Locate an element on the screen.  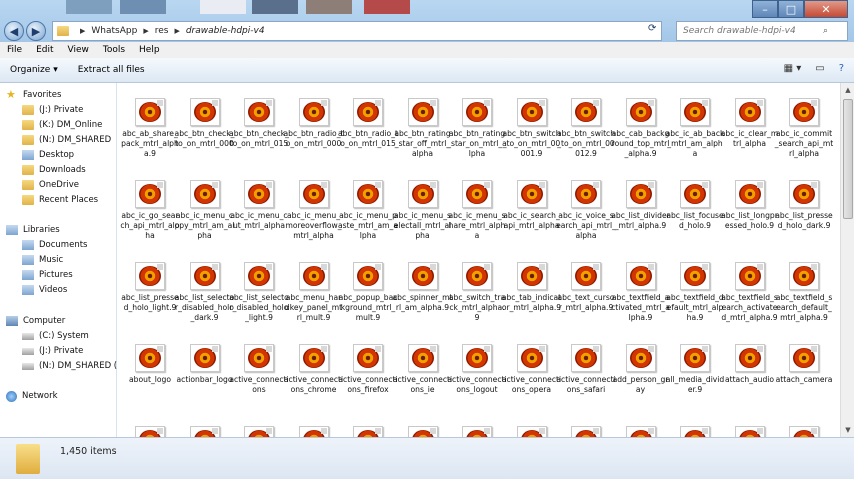
breadcrumb-current: drawable-hdpi-v4 is located at coordinates (225, 31).